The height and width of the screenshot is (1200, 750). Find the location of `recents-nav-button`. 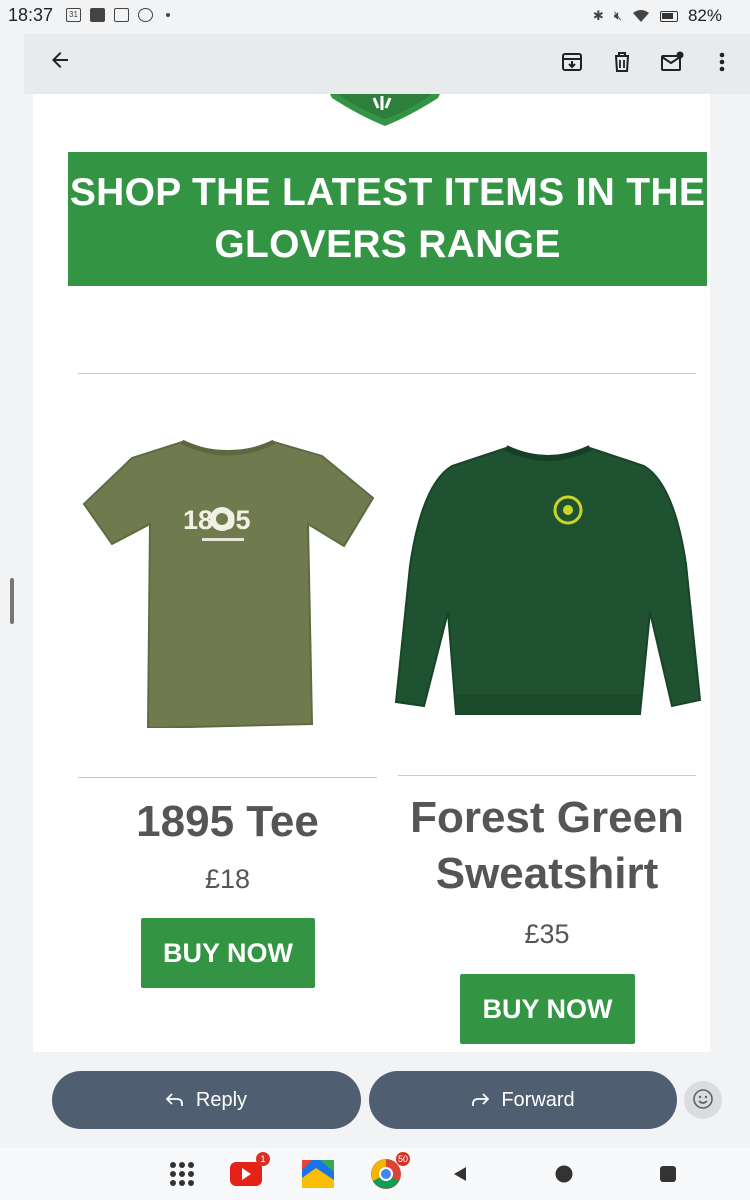

recents-nav-button is located at coordinates (668, 1174).